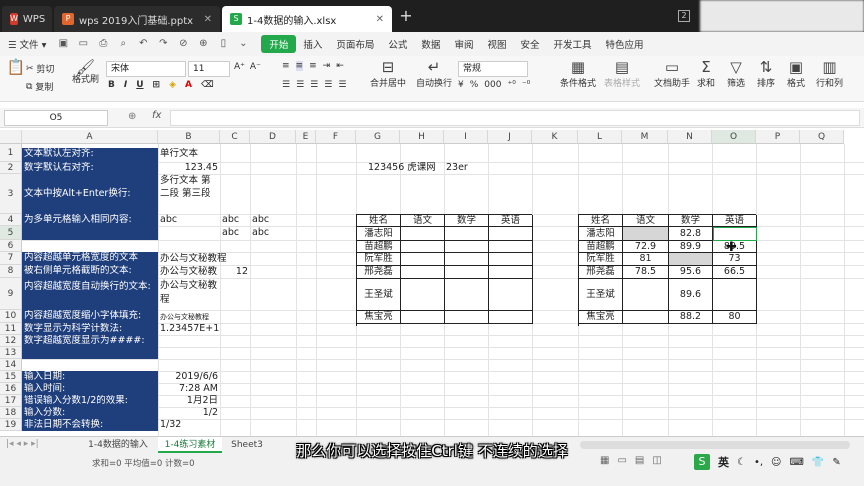 This screenshot has height=486, width=864. I want to click on decimal-increase-icon: ⁺⁰, so click(511, 85).